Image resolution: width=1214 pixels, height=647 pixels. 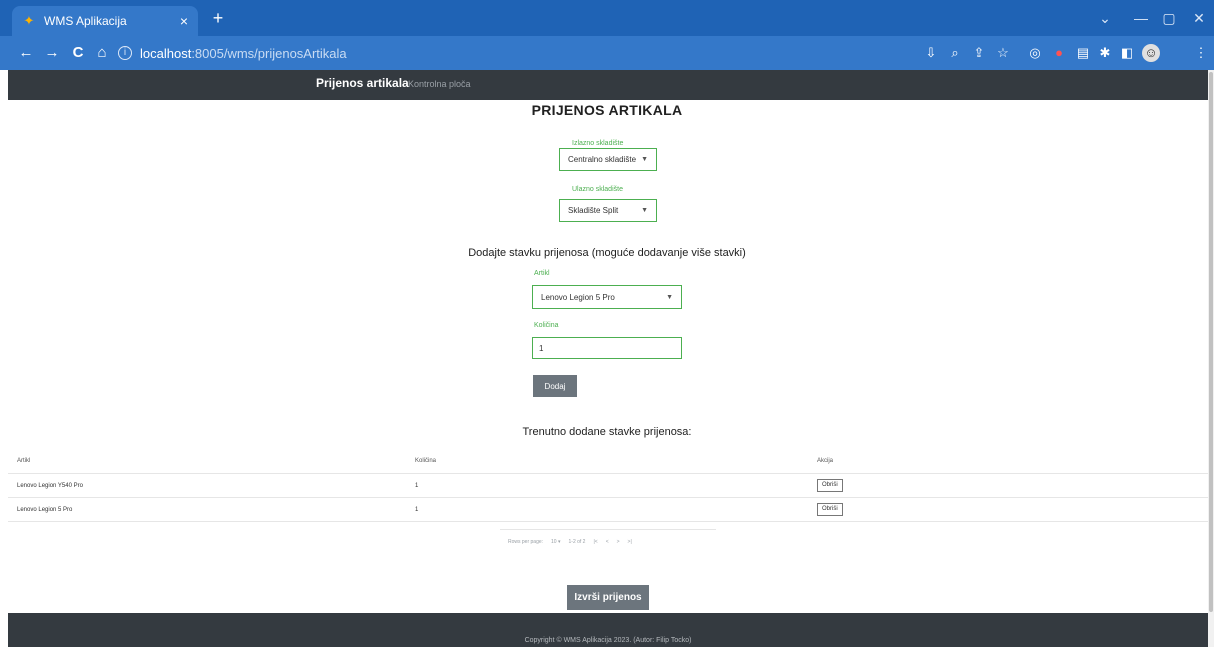 What do you see at coordinates (595, 542) in the screenshot?
I see `first-page-icon: |<` at bounding box center [595, 542].